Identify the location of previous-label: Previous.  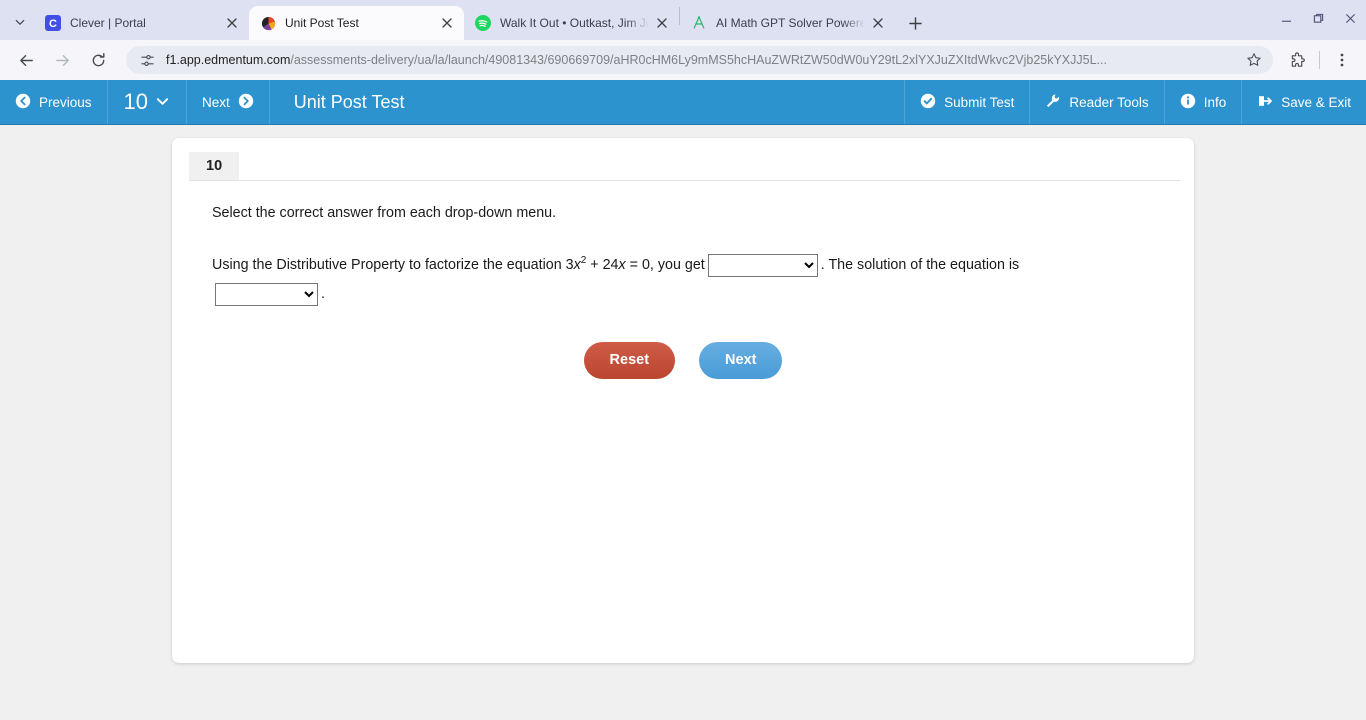
(65, 102).